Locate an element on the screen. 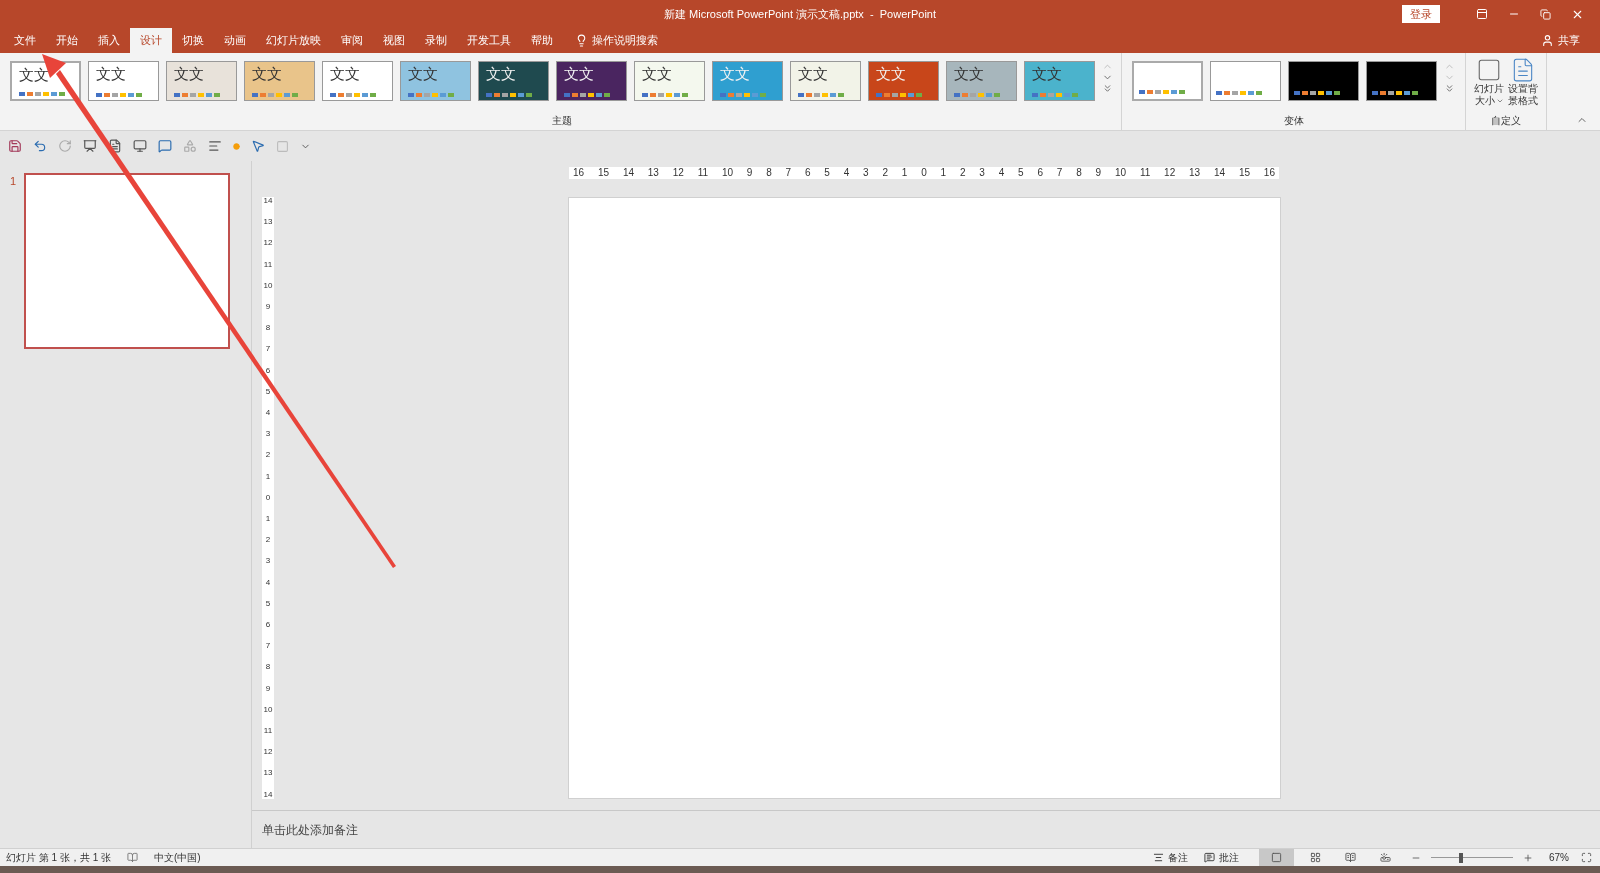 The image size is (1600, 873). slide-number: 1 is located at coordinates (13, 181).